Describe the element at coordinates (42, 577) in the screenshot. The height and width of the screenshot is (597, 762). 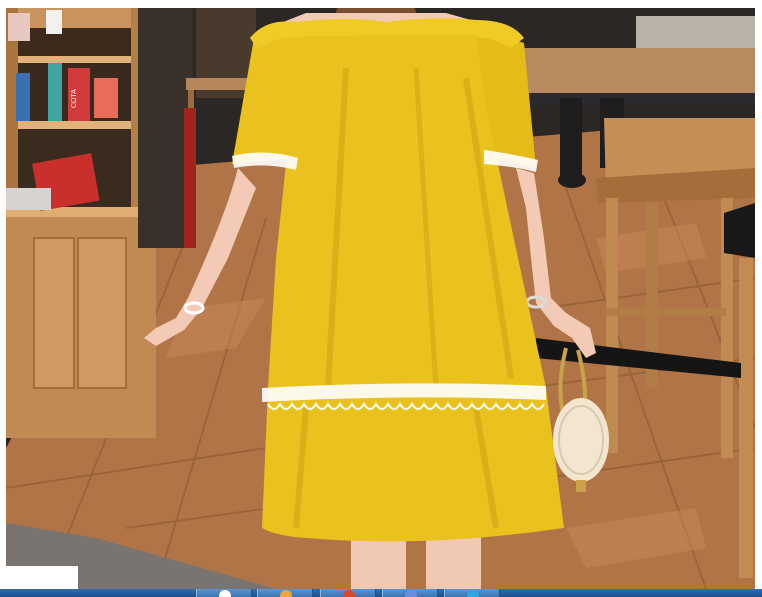
I see `white-overlay-box` at that location.